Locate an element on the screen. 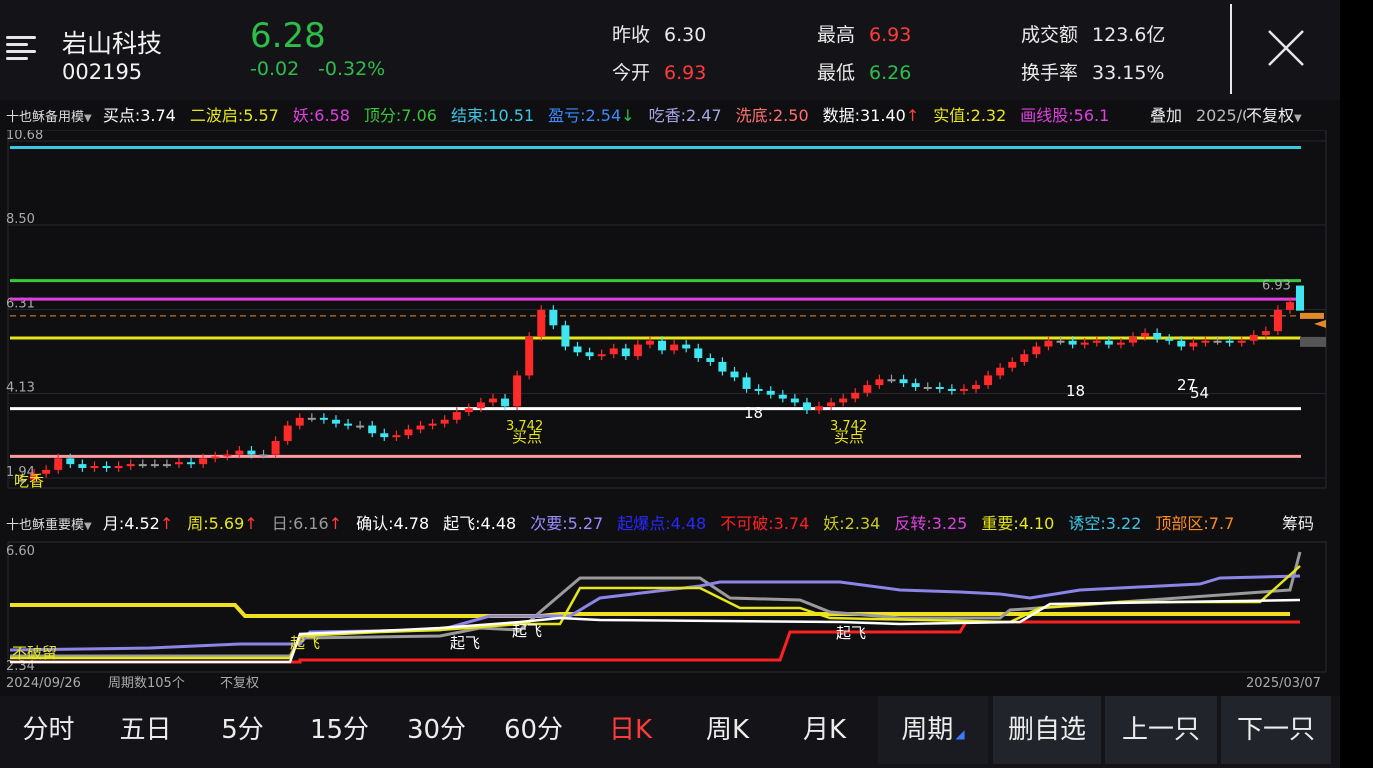  remove-watchlist-button: 删自选 is located at coordinates (1047, 730).